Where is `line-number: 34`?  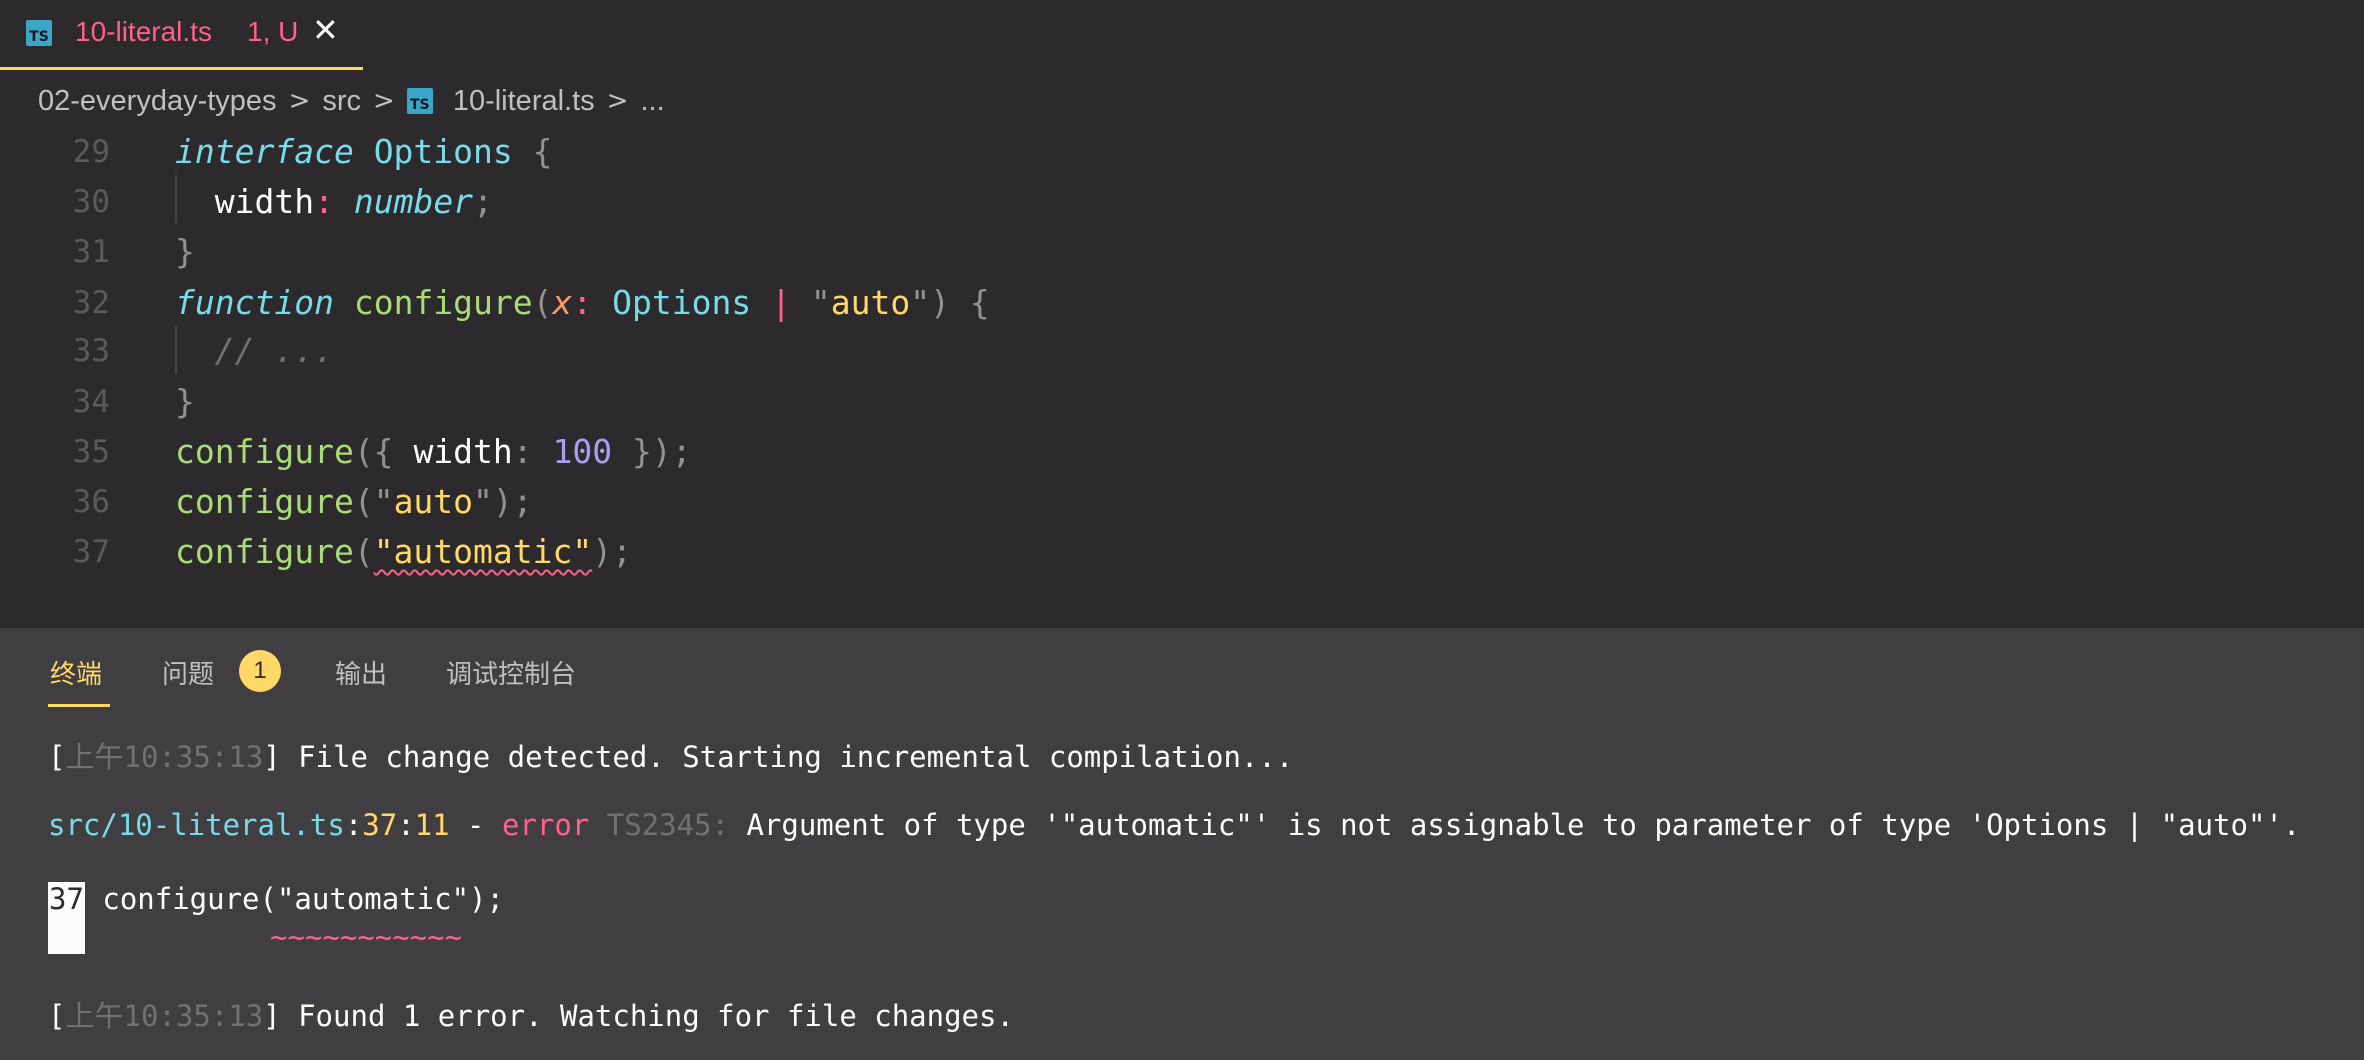 line-number: 34 is located at coordinates (91, 402).